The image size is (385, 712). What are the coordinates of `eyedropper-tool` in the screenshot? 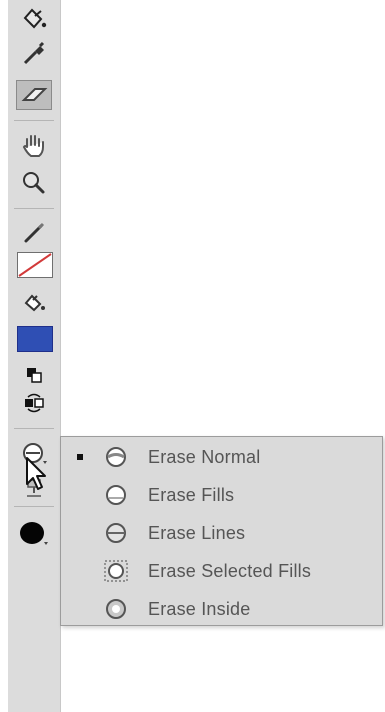 It's located at (34, 53).